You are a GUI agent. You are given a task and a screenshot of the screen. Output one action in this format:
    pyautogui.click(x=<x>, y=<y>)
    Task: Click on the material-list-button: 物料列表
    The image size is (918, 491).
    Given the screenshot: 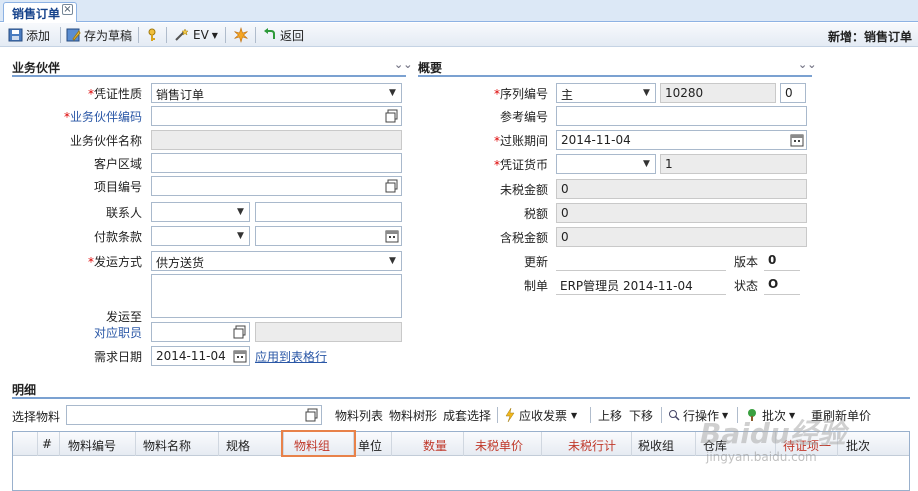 What is the action you would take?
    pyautogui.click(x=359, y=415)
    